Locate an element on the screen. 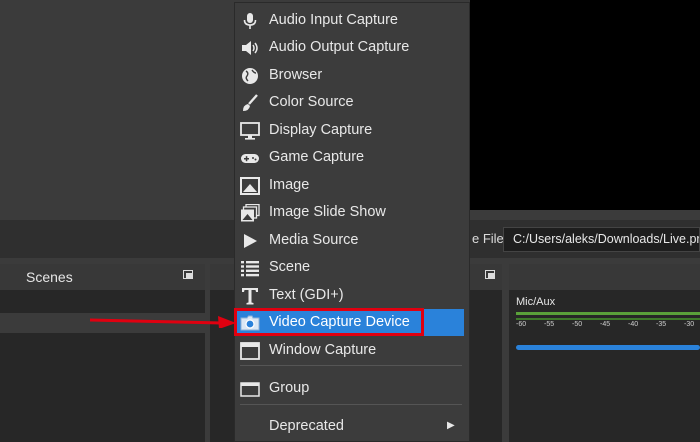 Image resolution: width=700 pixels, height=442 pixels. menu-item-label: Browser is located at coordinates (296, 75).